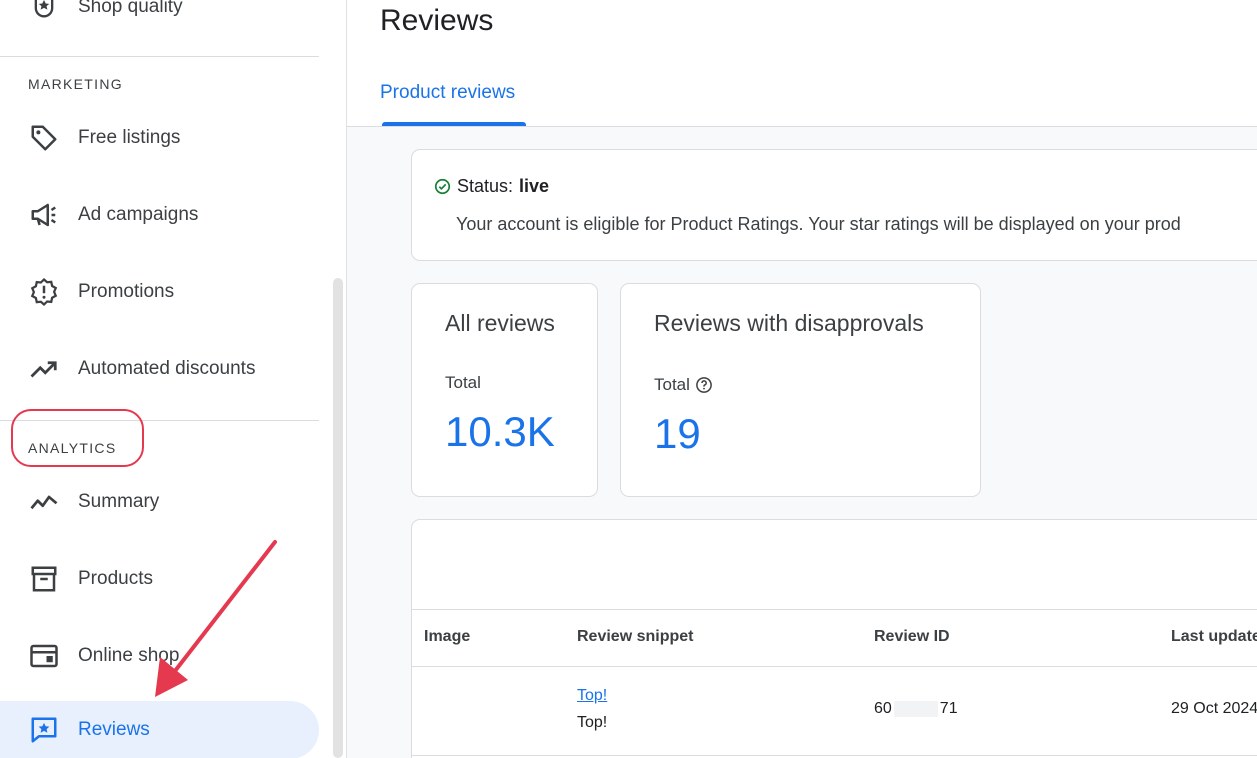 This screenshot has width=1257, height=758. Describe the element at coordinates (167, 368) in the screenshot. I see `sidebar-item-label: Automated discounts` at that location.